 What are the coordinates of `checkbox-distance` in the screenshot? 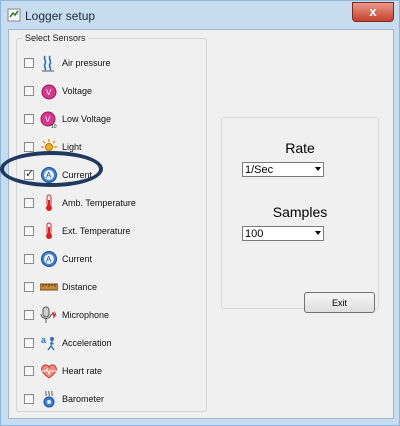 It's located at (29, 287).